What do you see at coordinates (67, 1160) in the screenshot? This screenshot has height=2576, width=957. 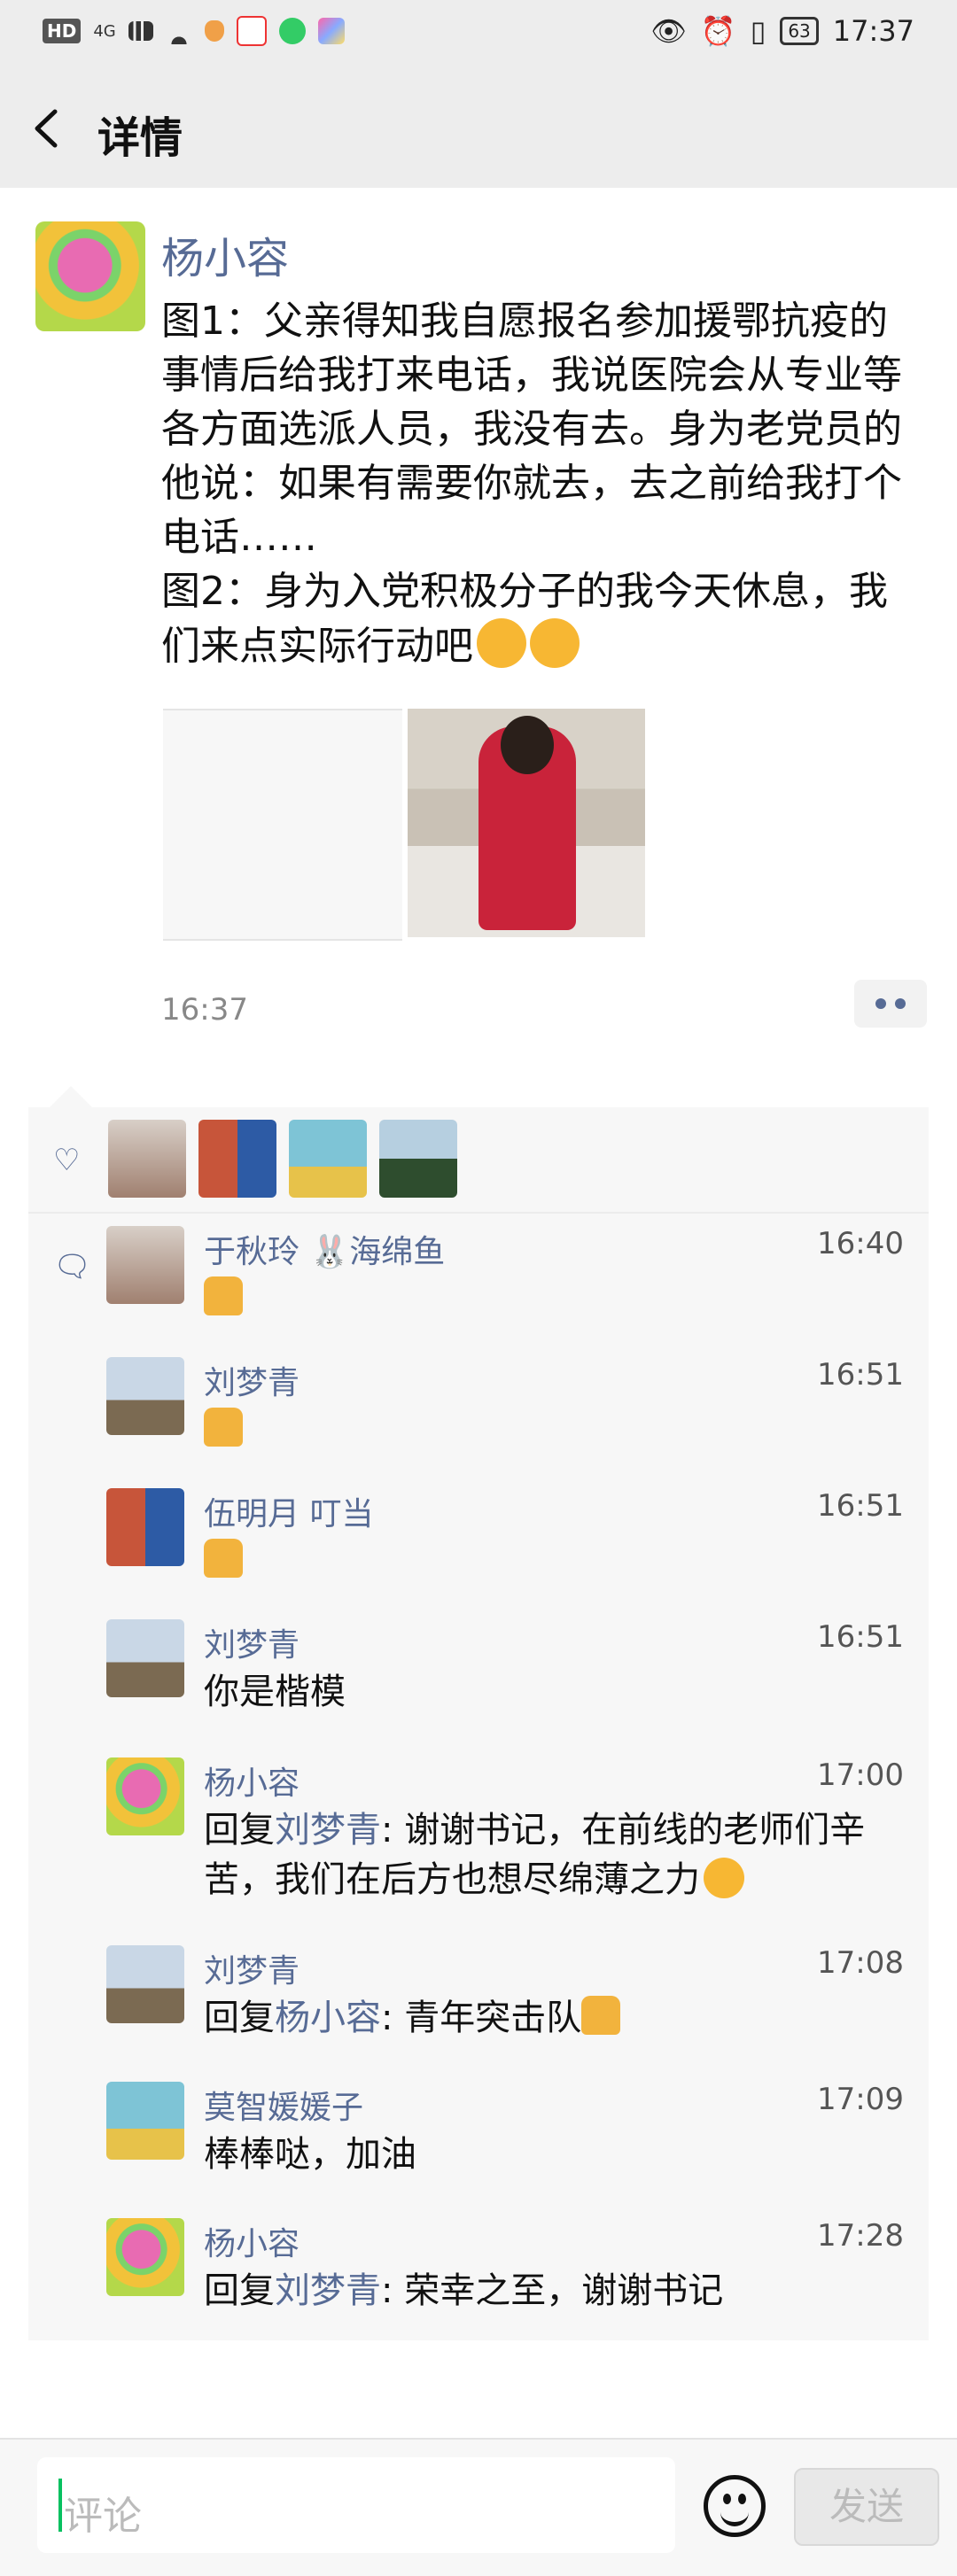 I see `heart-icon: ♡` at bounding box center [67, 1160].